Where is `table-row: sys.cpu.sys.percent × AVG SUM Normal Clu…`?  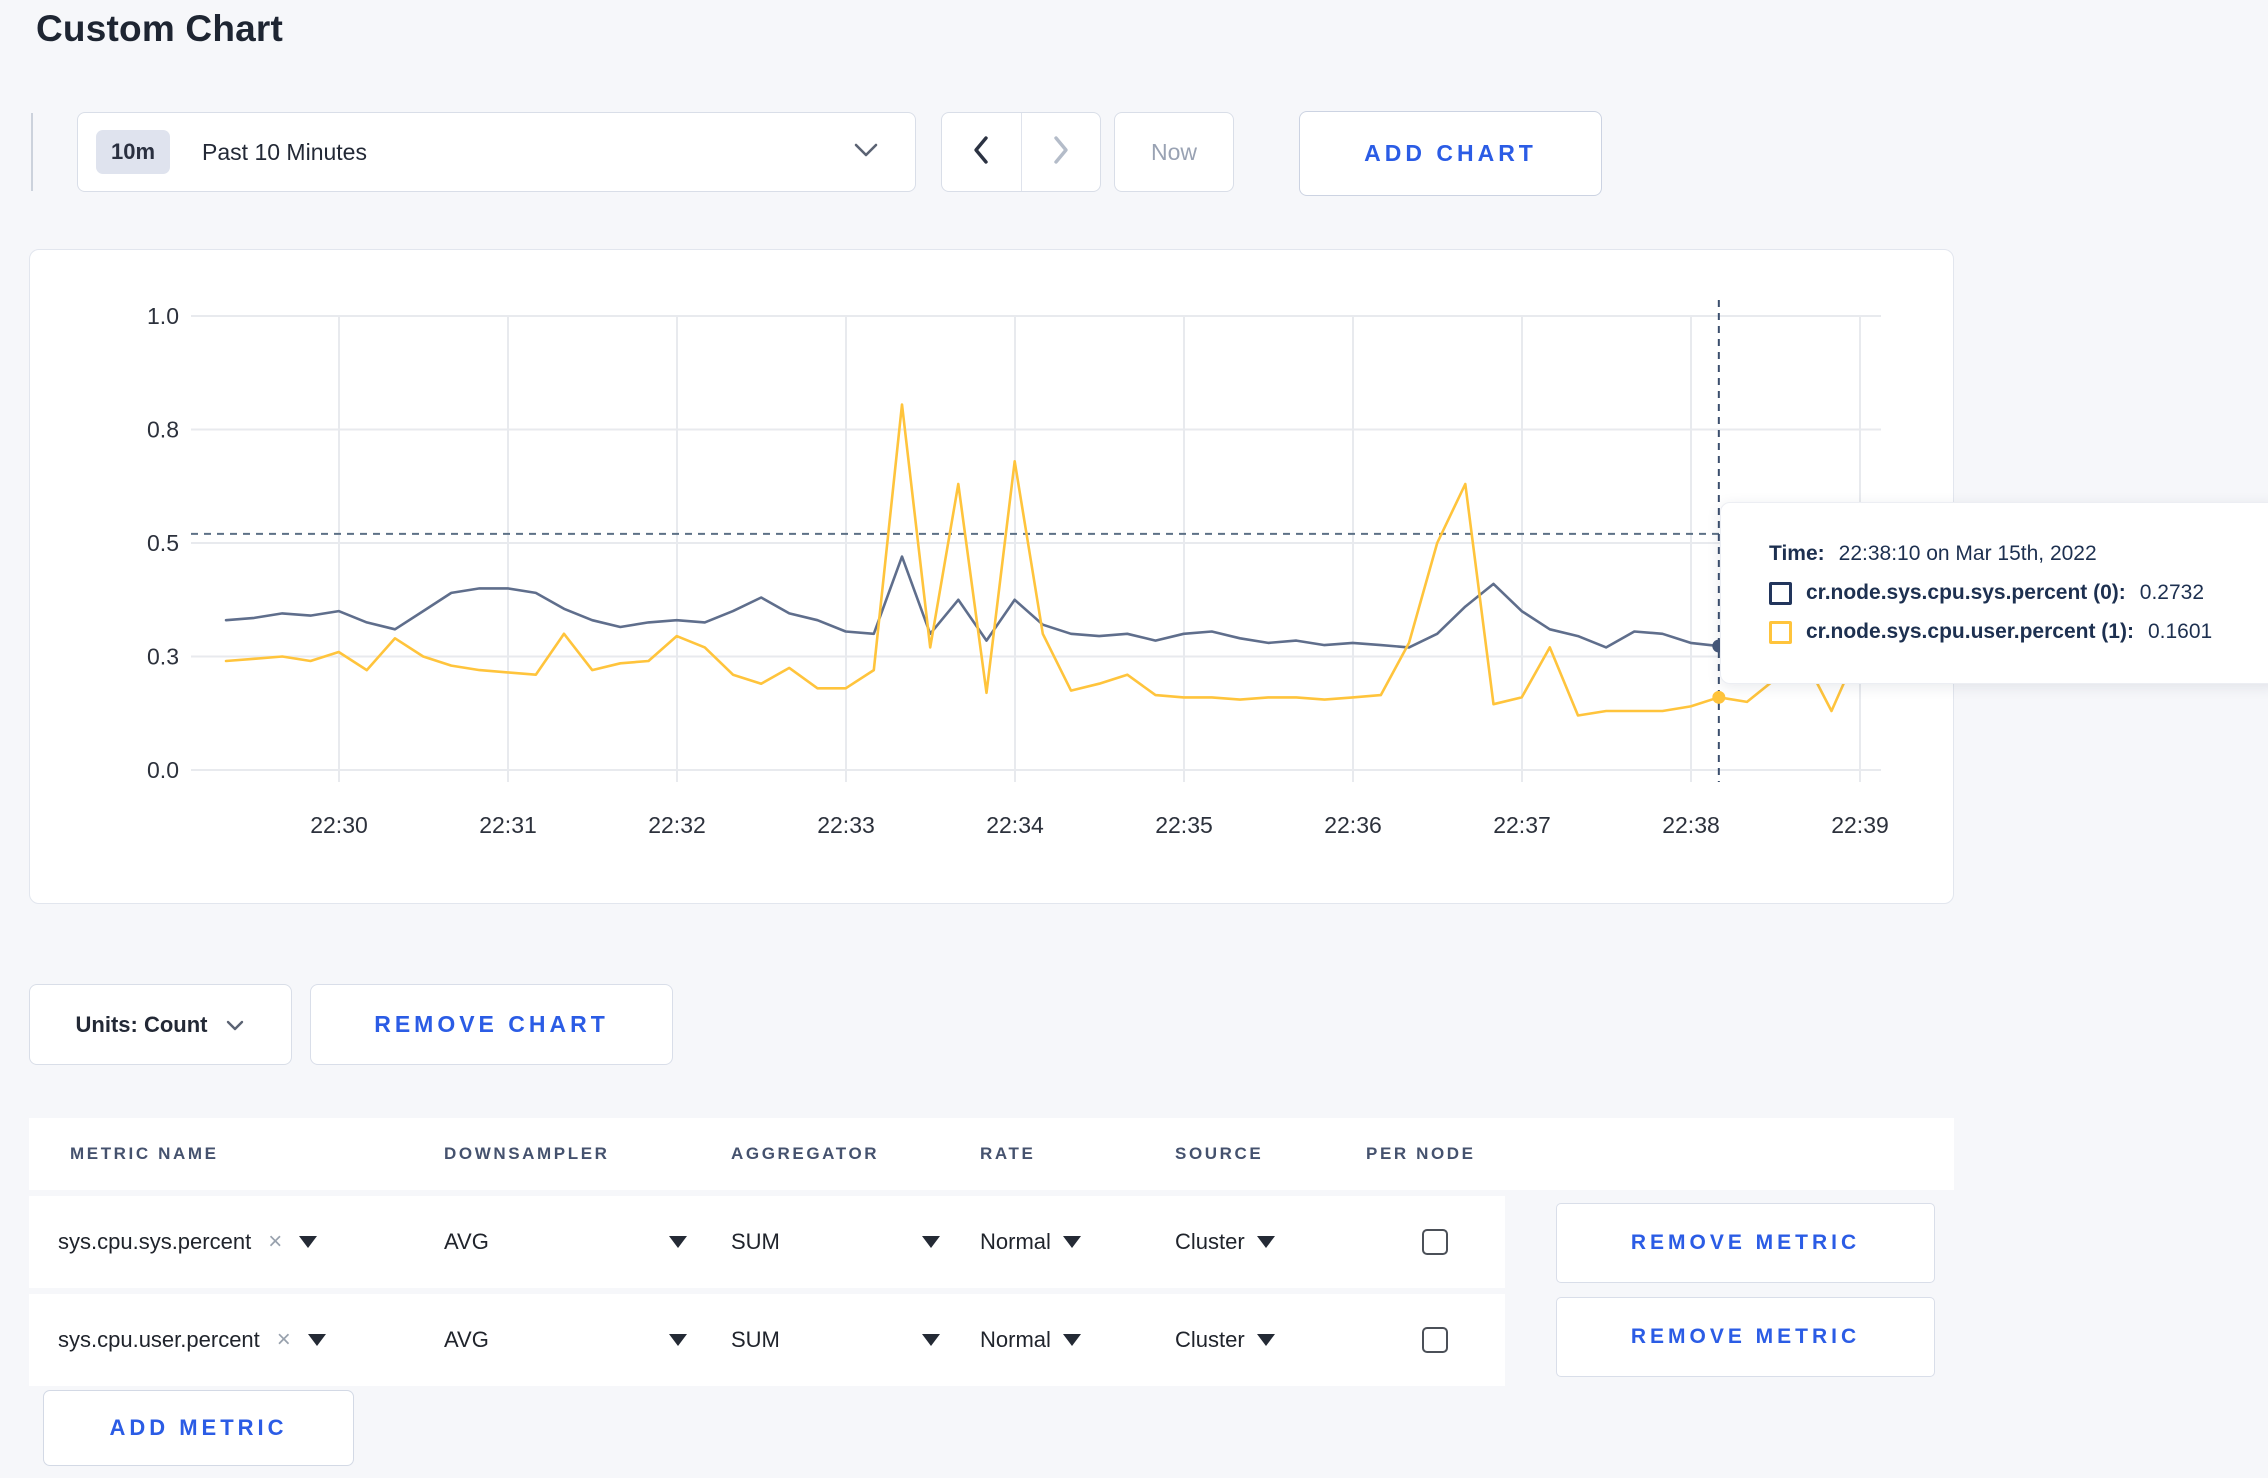
table-row: sys.cpu.sys.percent × AVG SUM Normal Clu… is located at coordinates (767, 1242).